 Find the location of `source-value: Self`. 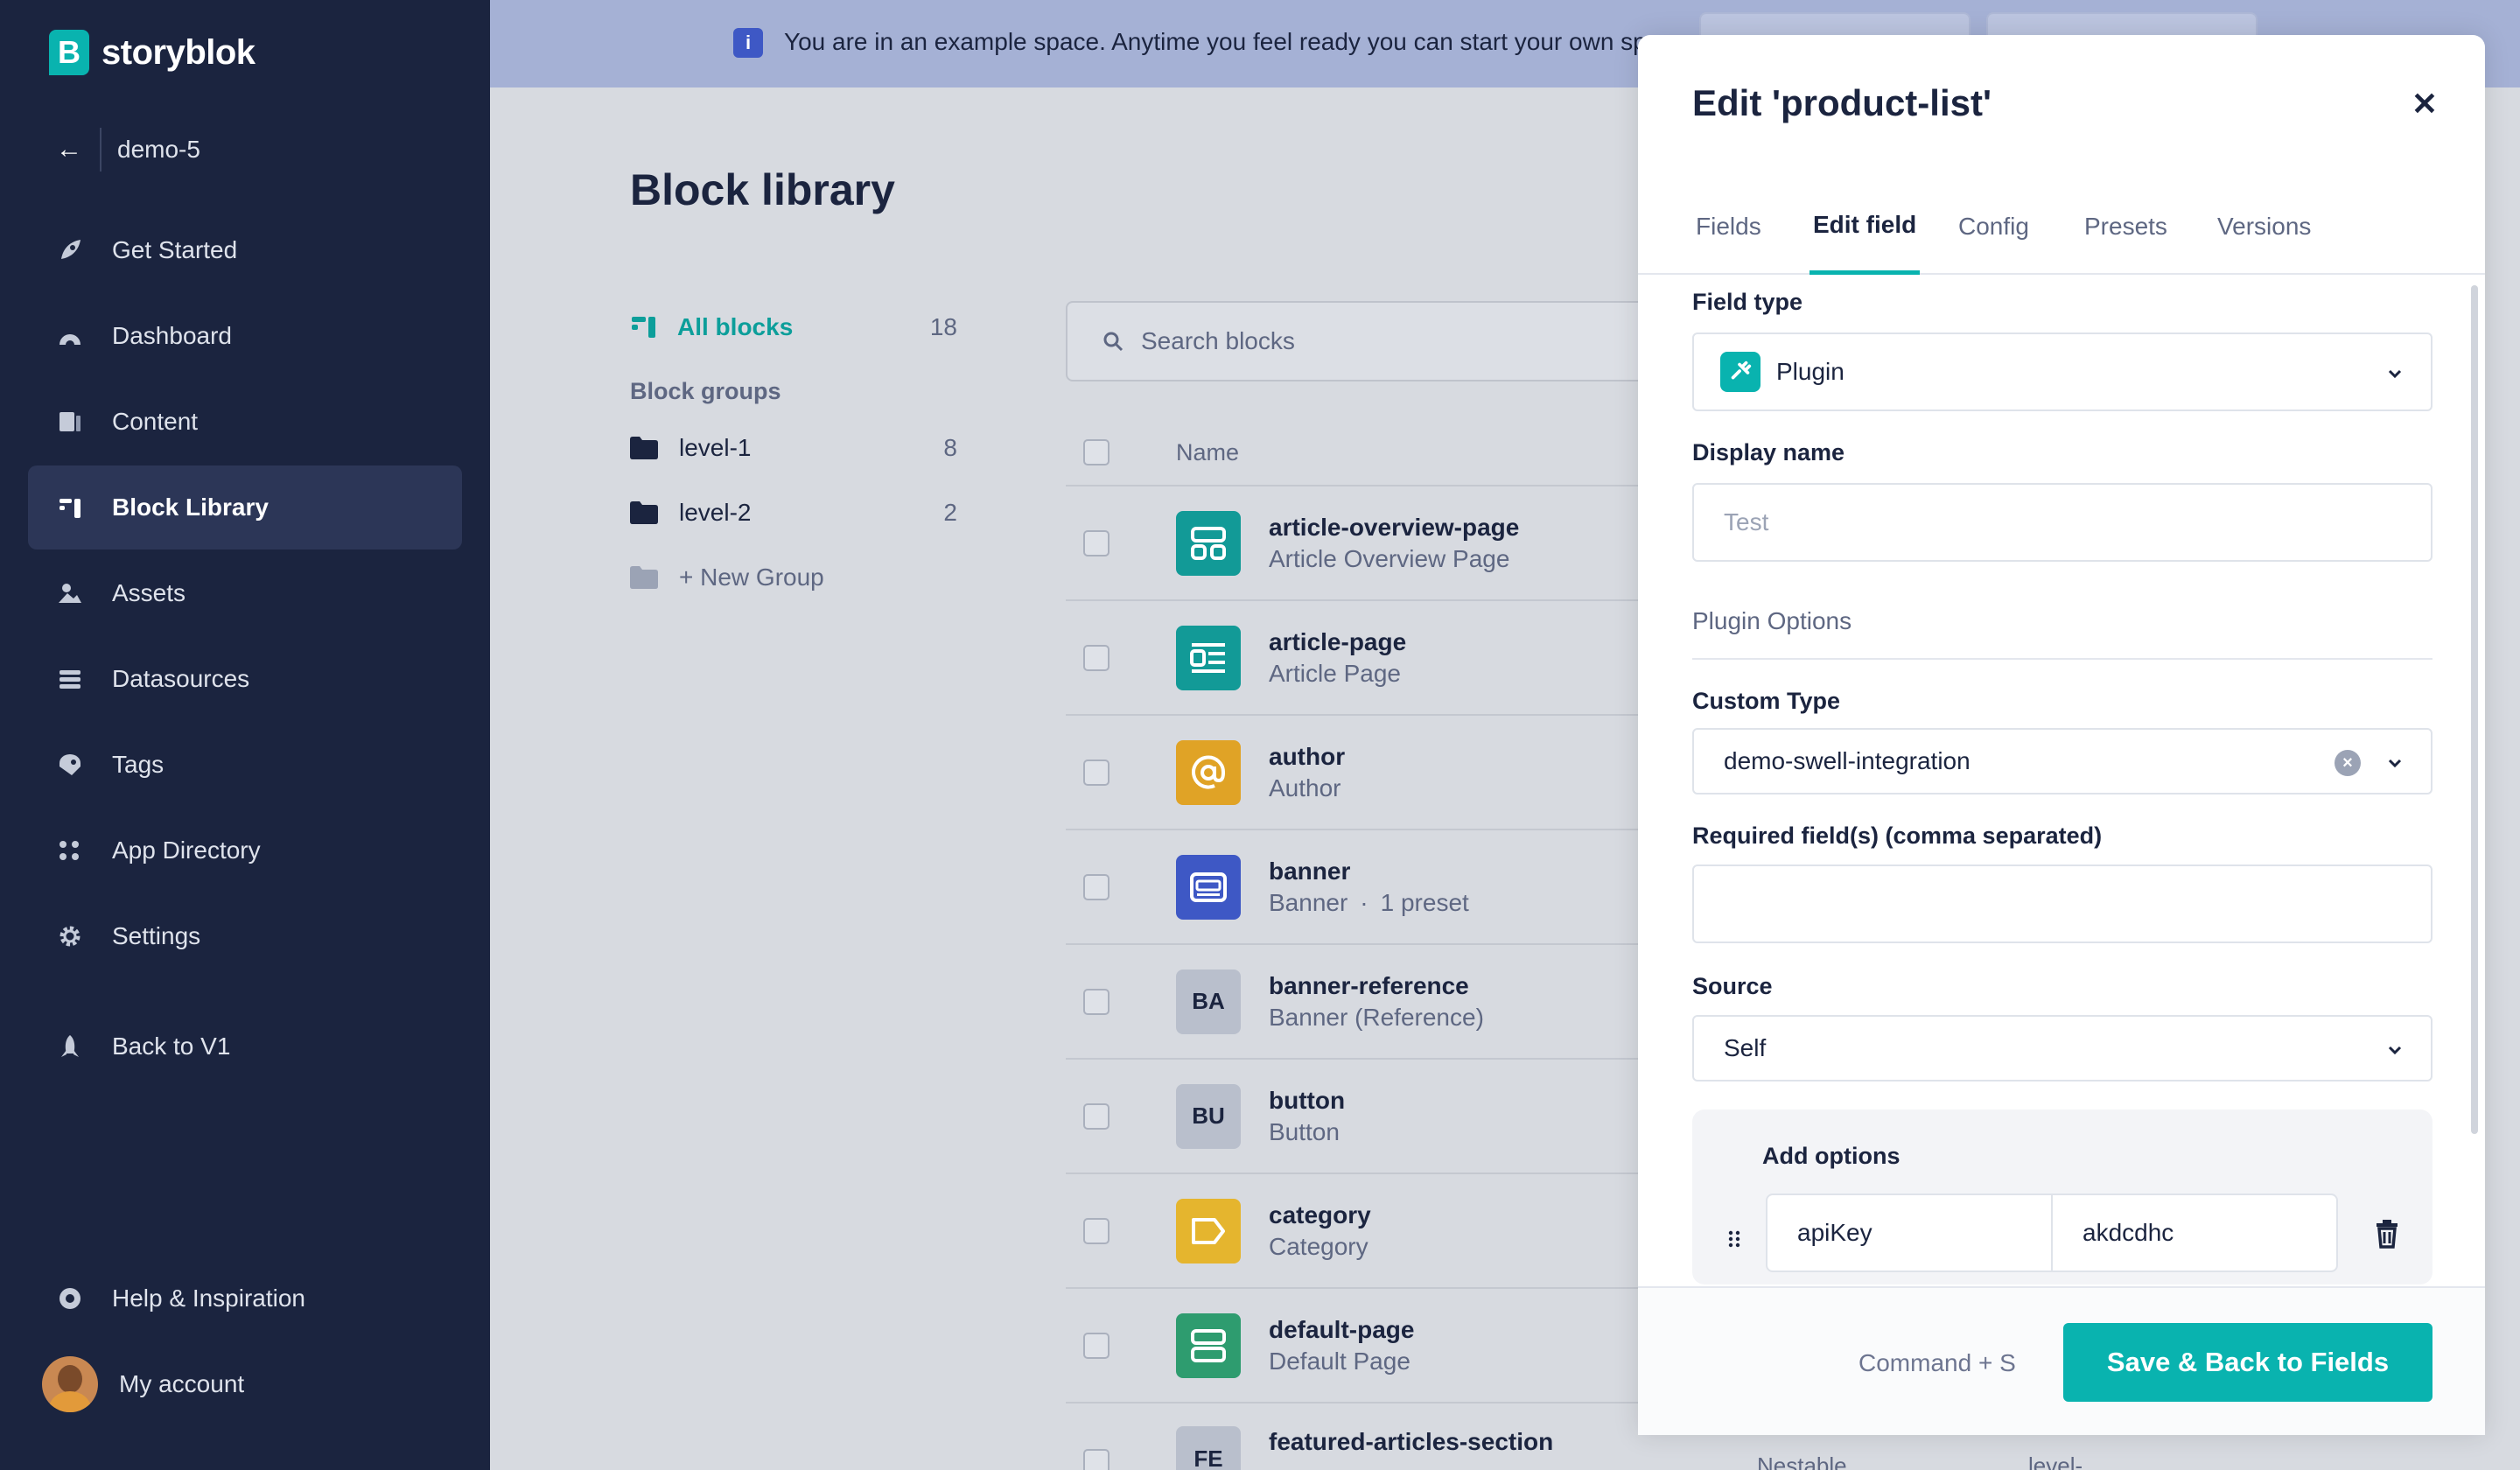

source-value: Self is located at coordinates (1745, 1047).